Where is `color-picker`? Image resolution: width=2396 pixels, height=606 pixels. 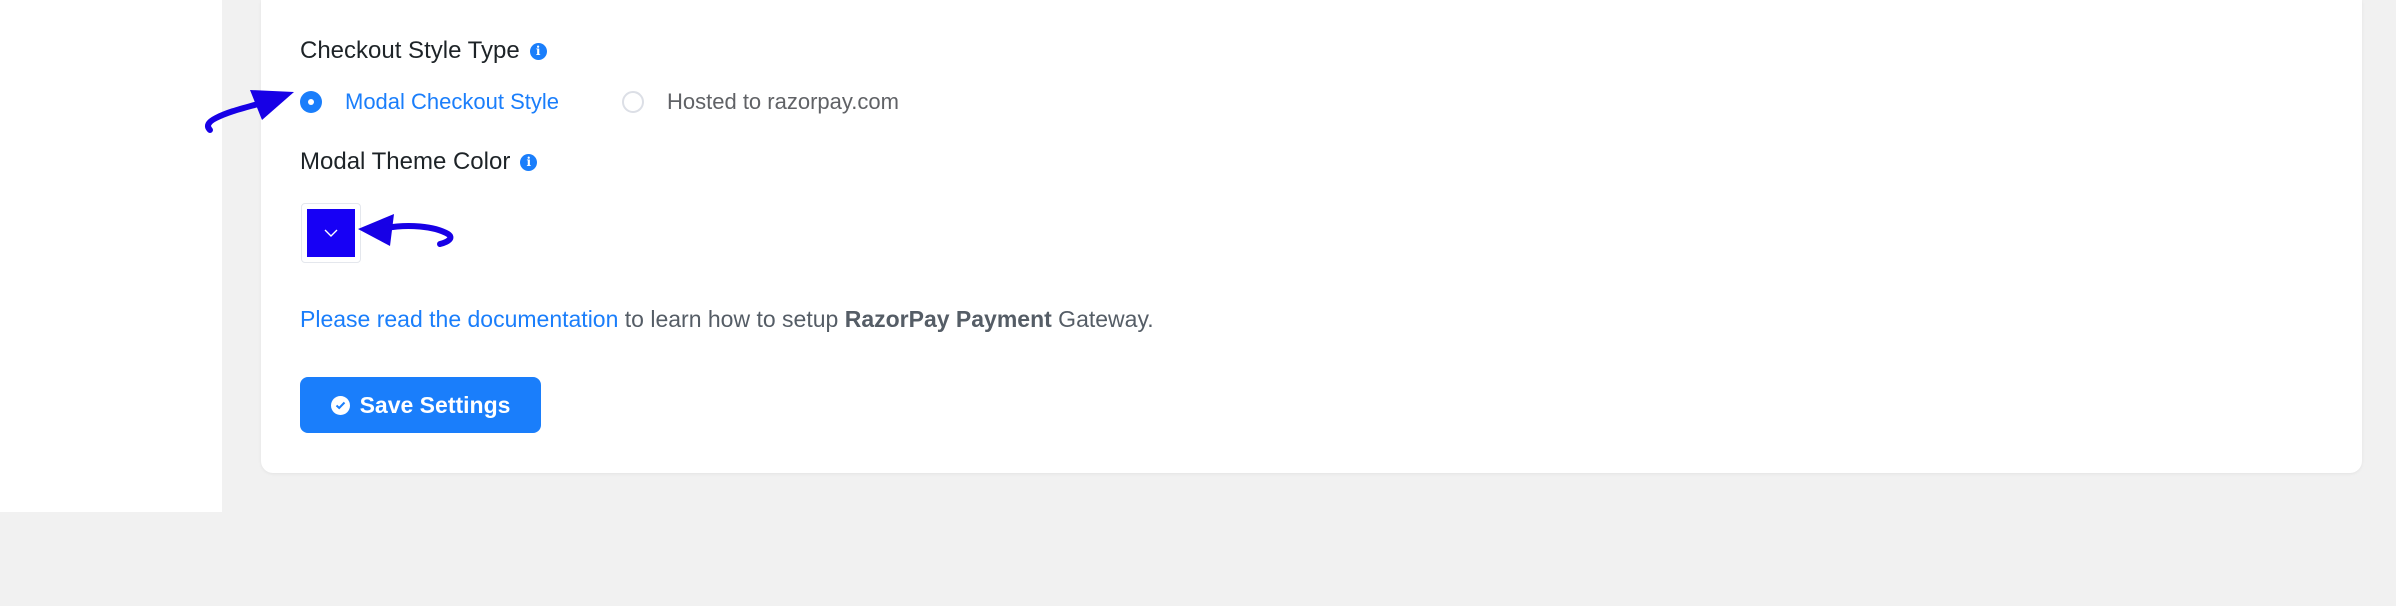
color-picker is located at coordinates (331, 233).